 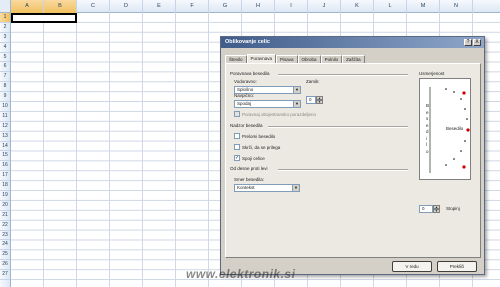 I want to click on row-header-11: 11, so click(x=5, y=117).